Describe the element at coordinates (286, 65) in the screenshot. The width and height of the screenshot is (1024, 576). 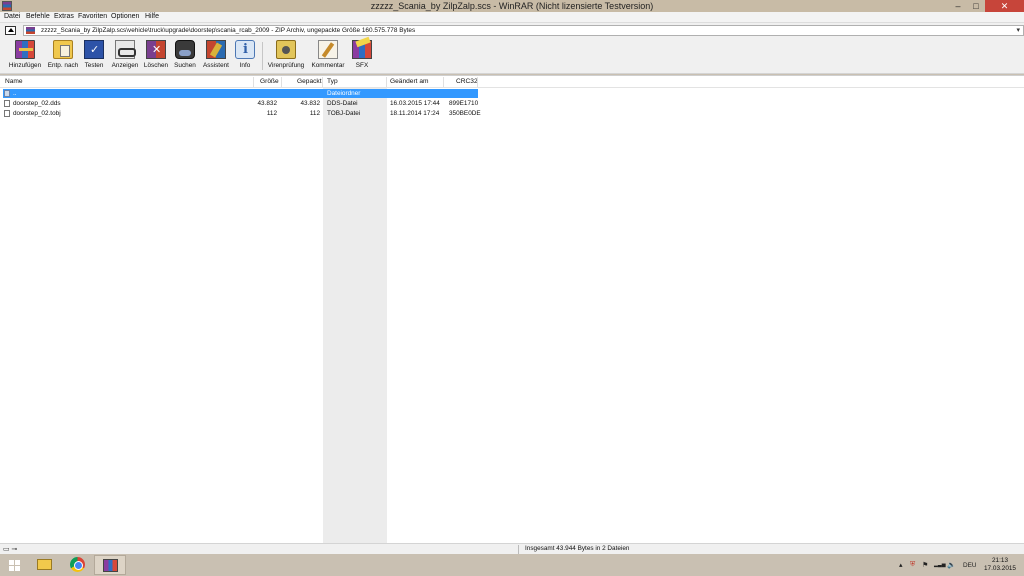
I see `virus-scan-label: Virenprüfung` at that location.